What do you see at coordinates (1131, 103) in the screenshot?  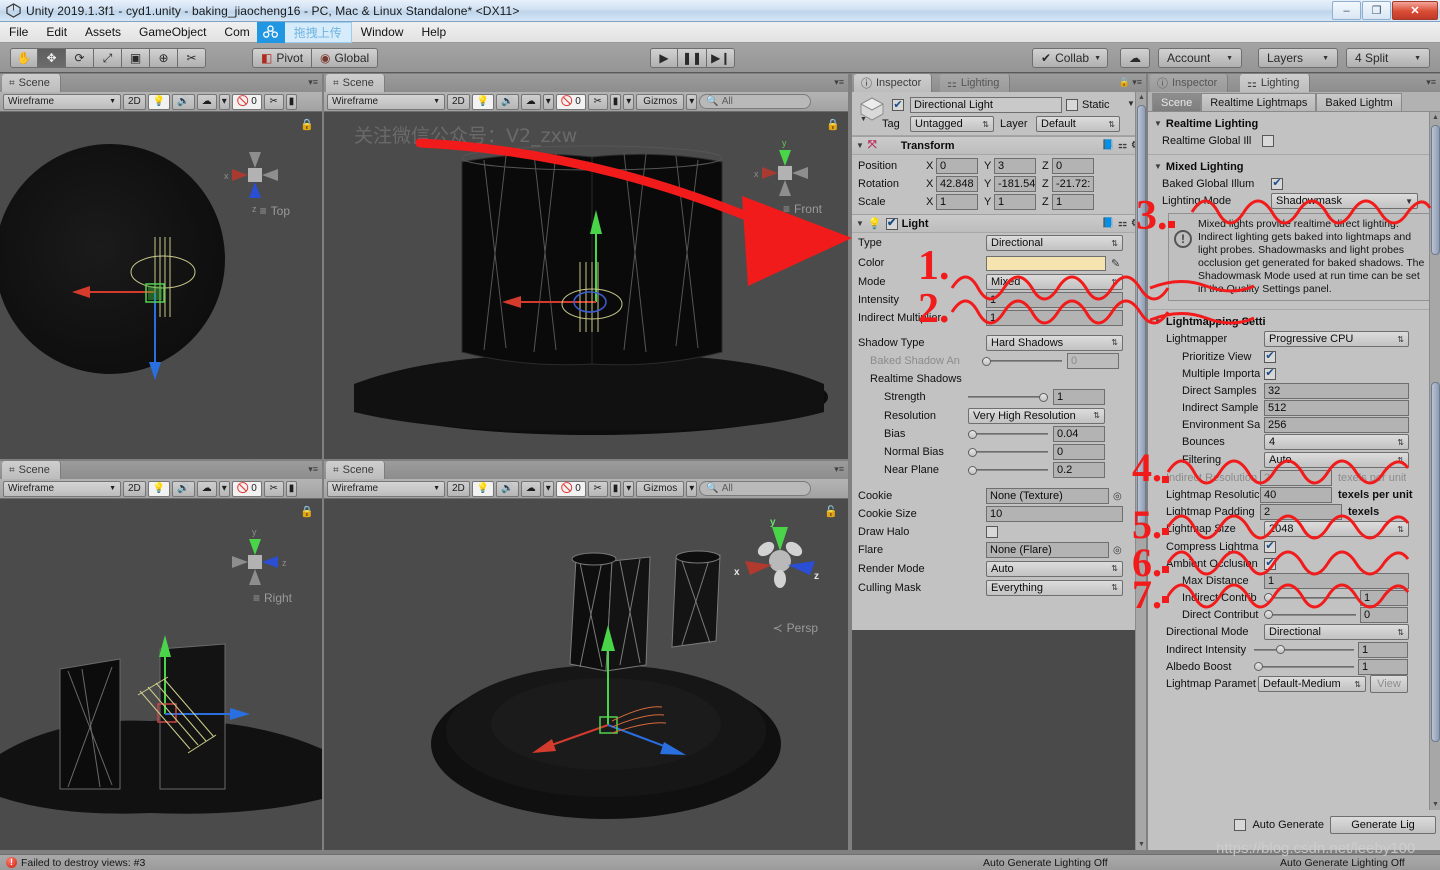 I see `static-dropdown-icon: ▼` at bounding box center [1131, 103].